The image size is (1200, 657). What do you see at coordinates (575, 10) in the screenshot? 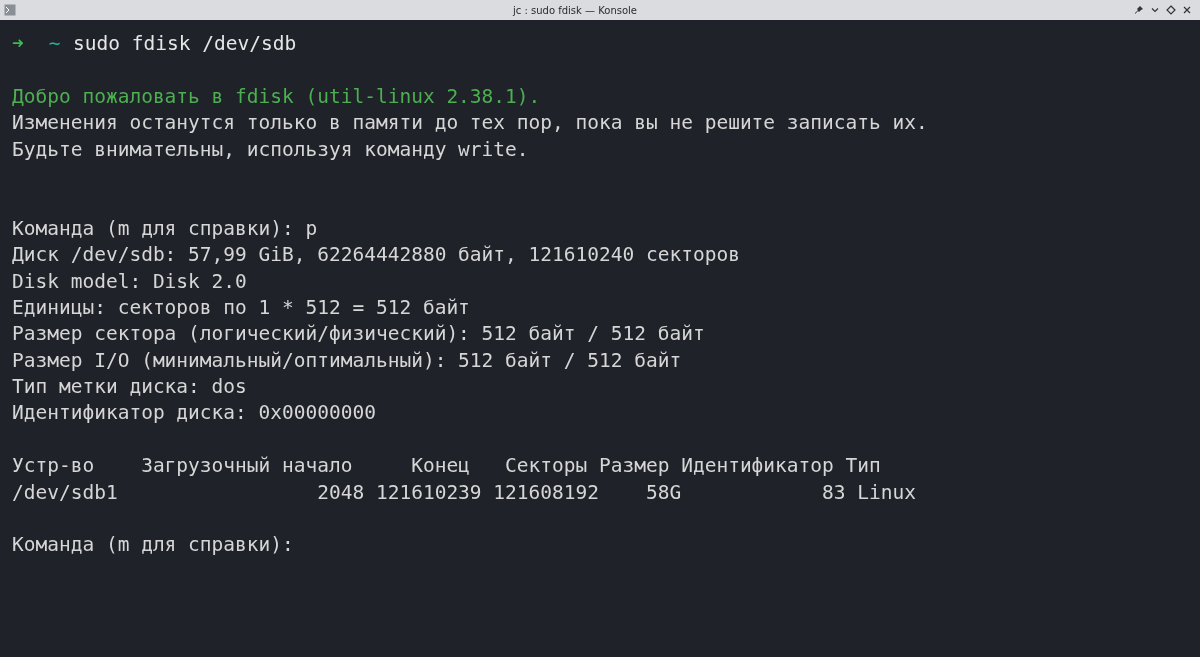
I see `window-title: jc : sudo fdisk — Konsole` at bounding box center [575, 10].